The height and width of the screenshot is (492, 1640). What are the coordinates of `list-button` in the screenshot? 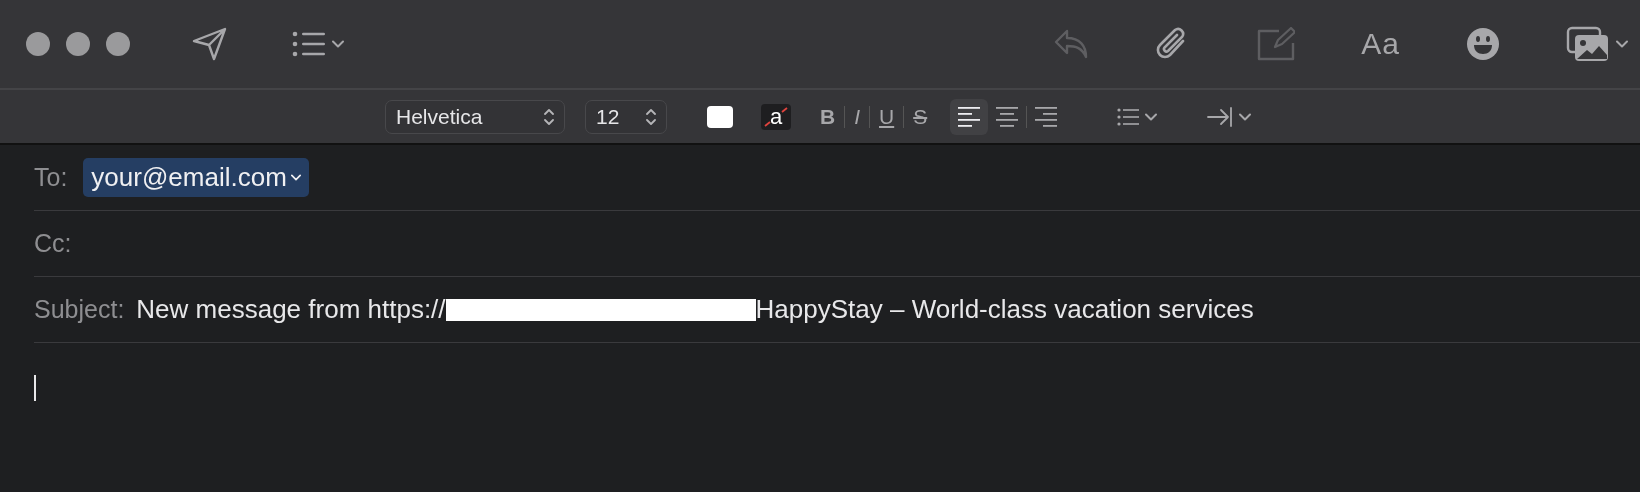 It's located at (1137, 116).